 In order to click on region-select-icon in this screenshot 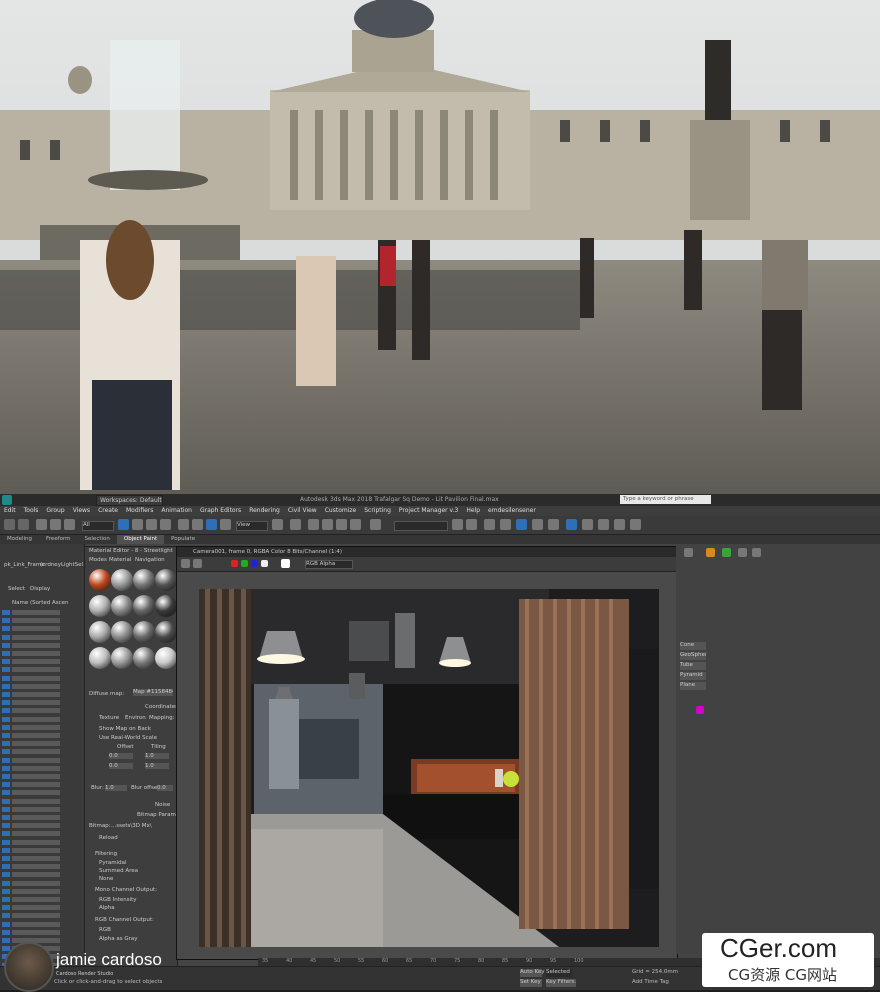, I will do `click(151, 524)`.